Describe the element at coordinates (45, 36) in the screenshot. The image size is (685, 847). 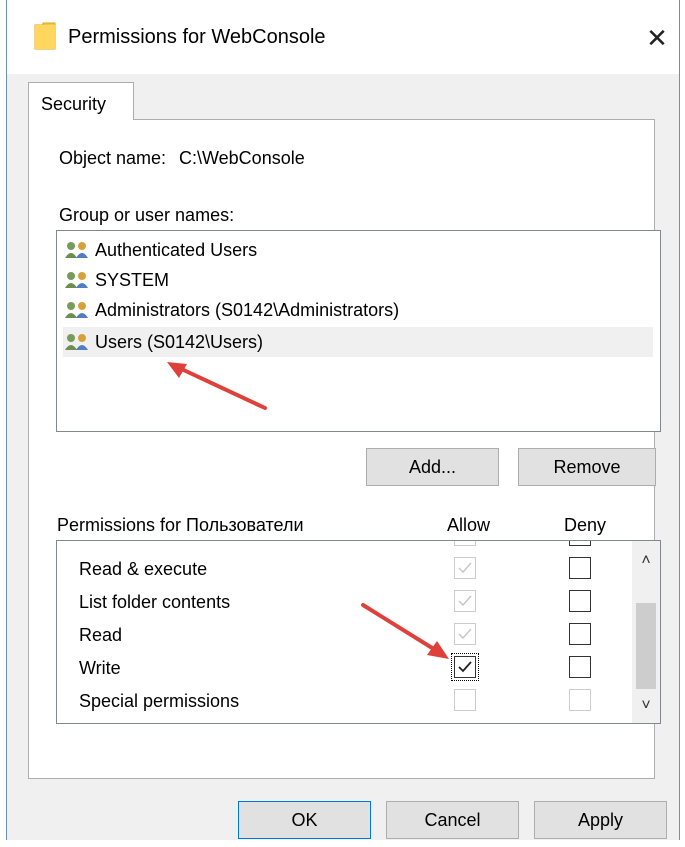
I see `folder-icon` at that location.